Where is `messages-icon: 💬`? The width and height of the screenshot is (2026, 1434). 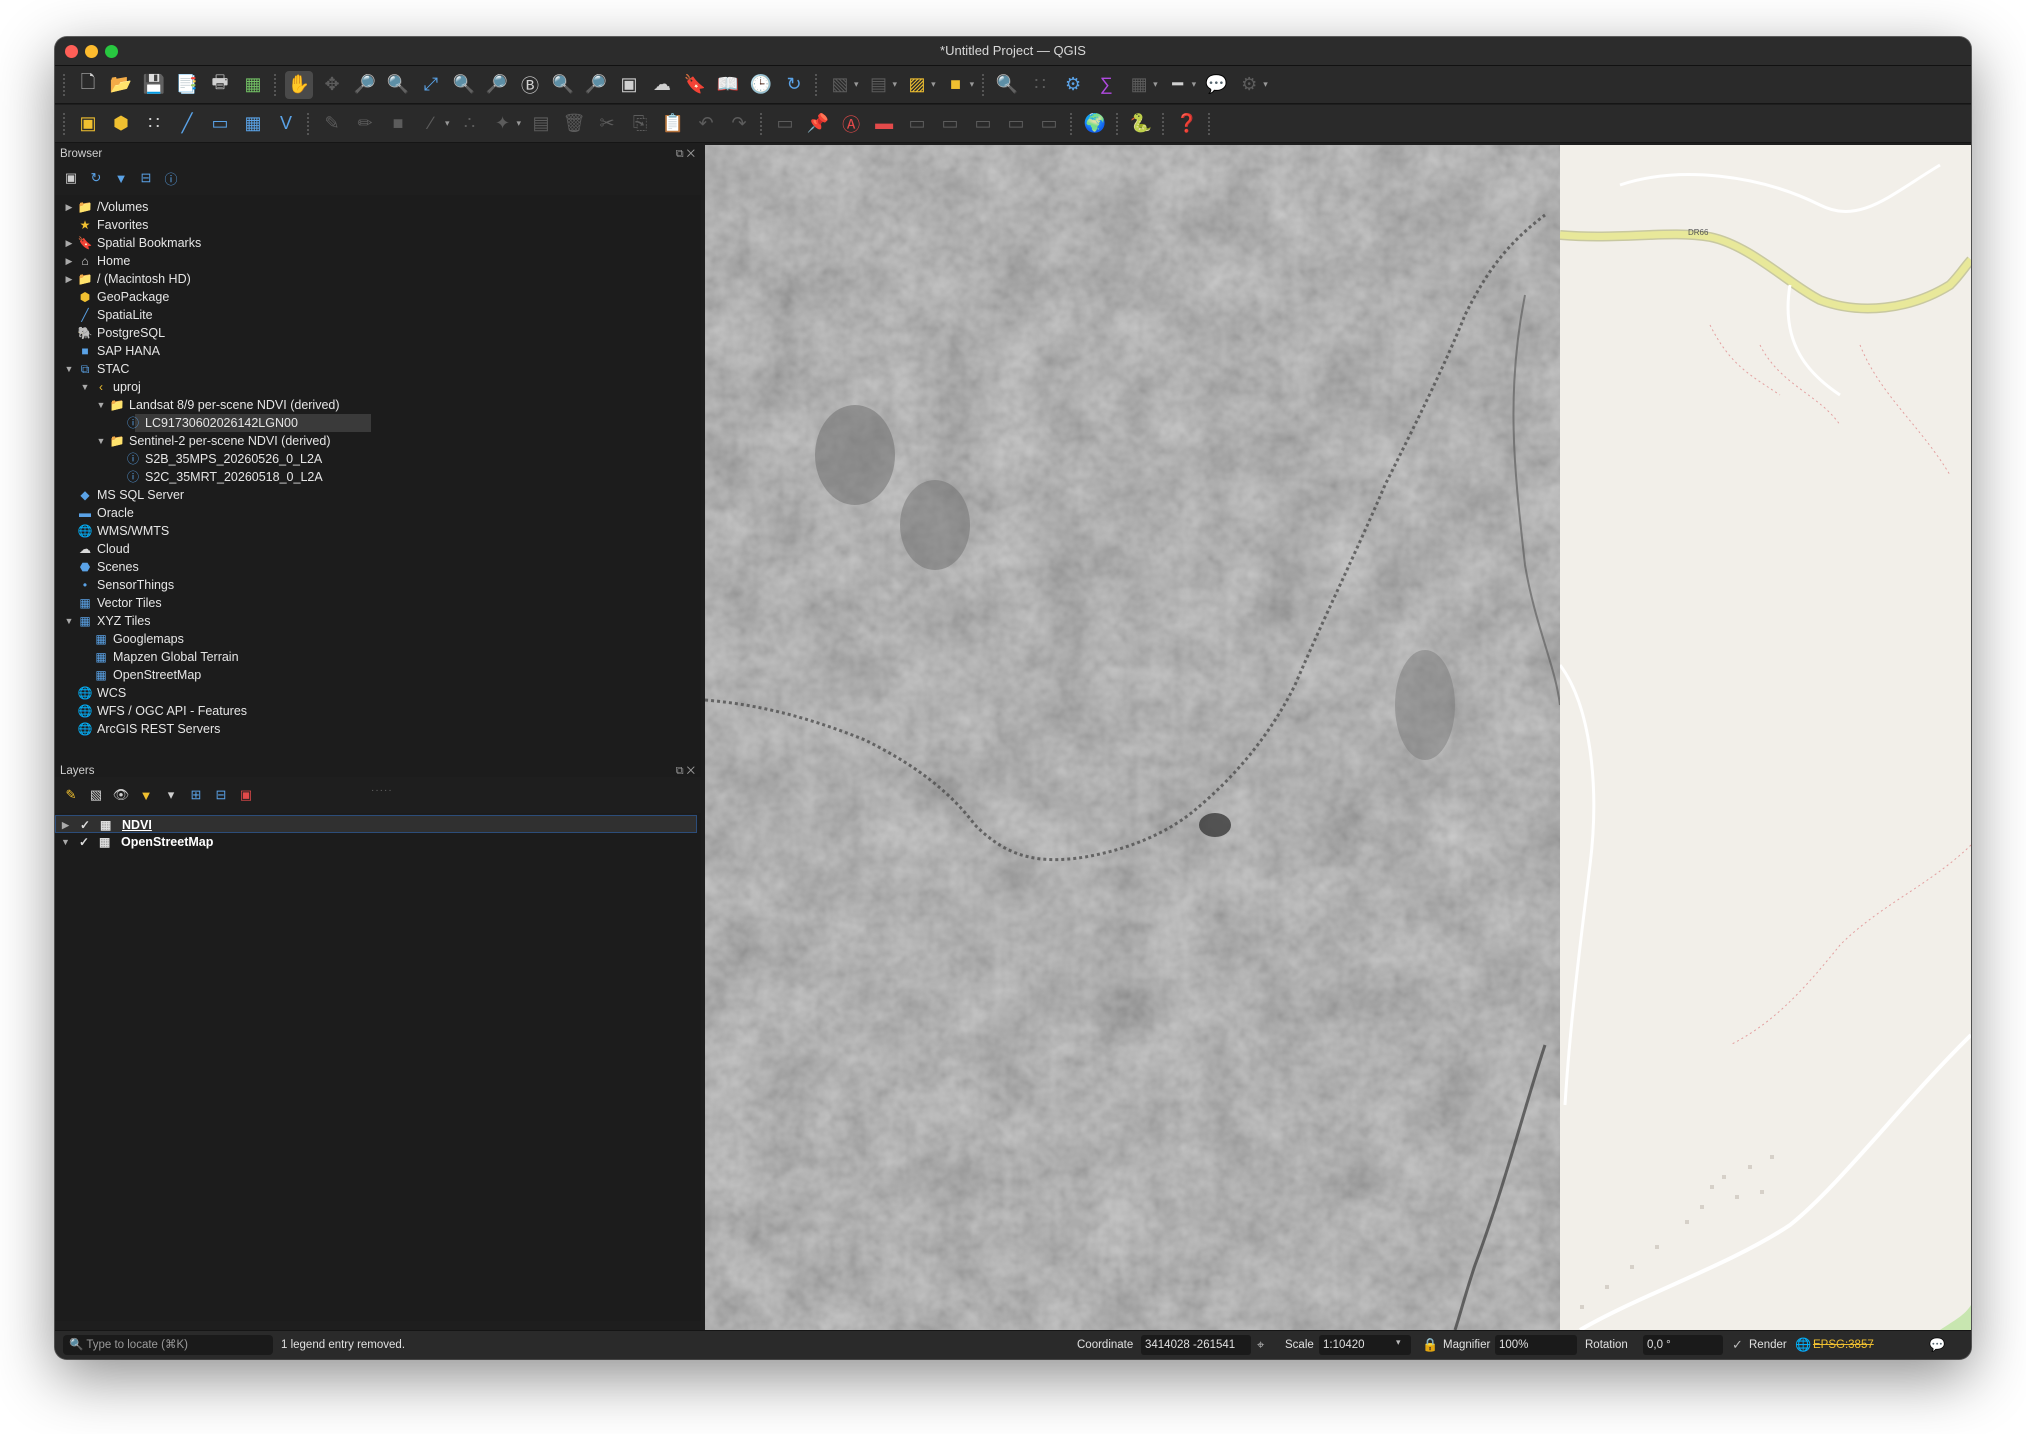 messages-icon: 💬 is located at coordinates (1937, 1345).